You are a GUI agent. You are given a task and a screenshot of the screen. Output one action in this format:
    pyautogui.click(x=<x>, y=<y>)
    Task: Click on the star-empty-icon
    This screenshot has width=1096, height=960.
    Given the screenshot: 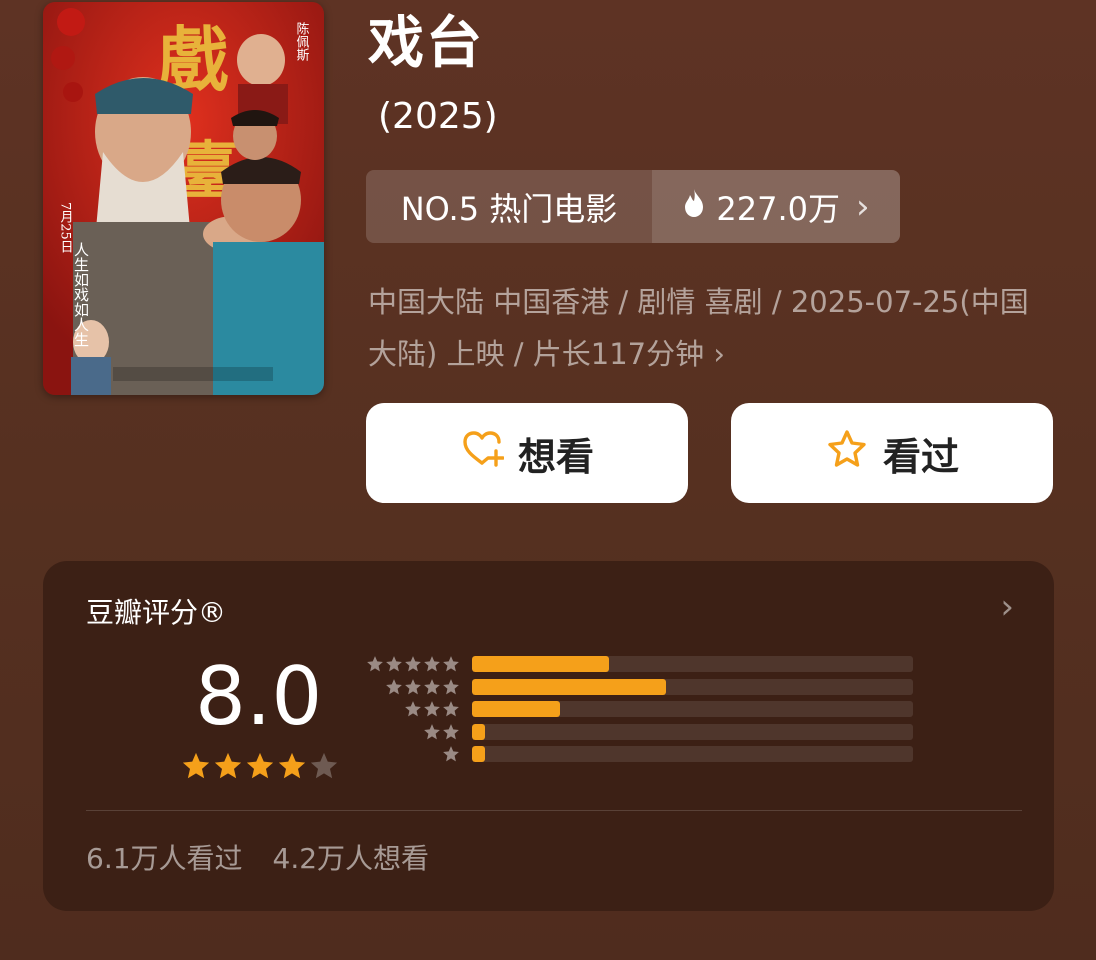 What is the action you would take?
    pyautogui.click(x=324, y=768)
    